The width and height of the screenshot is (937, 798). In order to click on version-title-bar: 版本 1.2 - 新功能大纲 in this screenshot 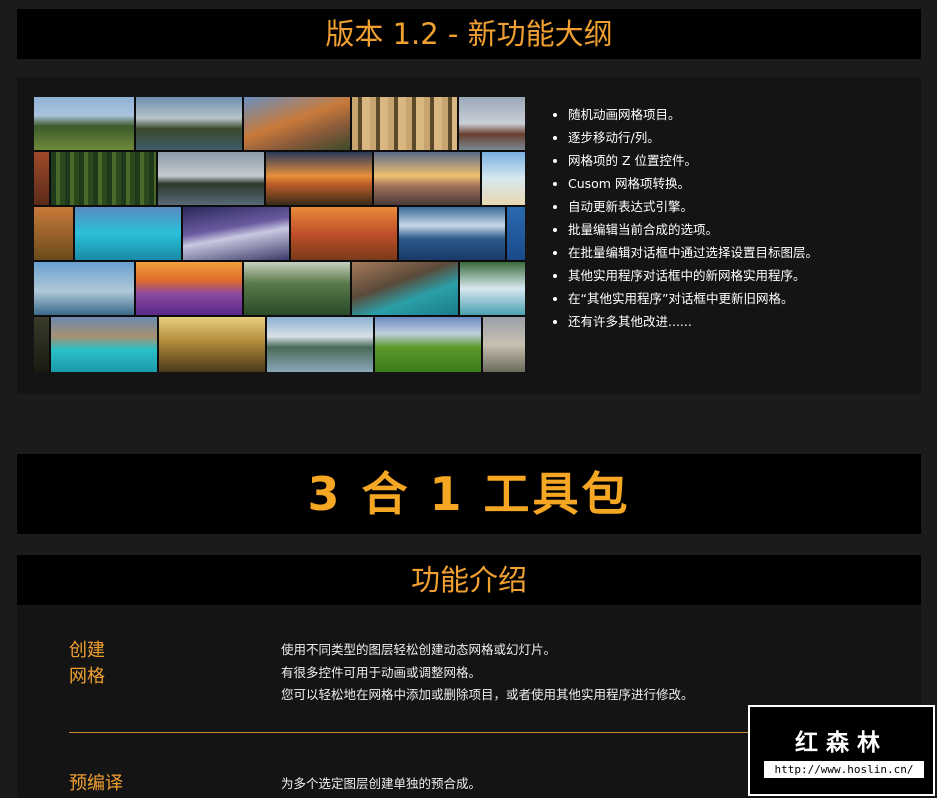, I will do `click(469, 34)`.